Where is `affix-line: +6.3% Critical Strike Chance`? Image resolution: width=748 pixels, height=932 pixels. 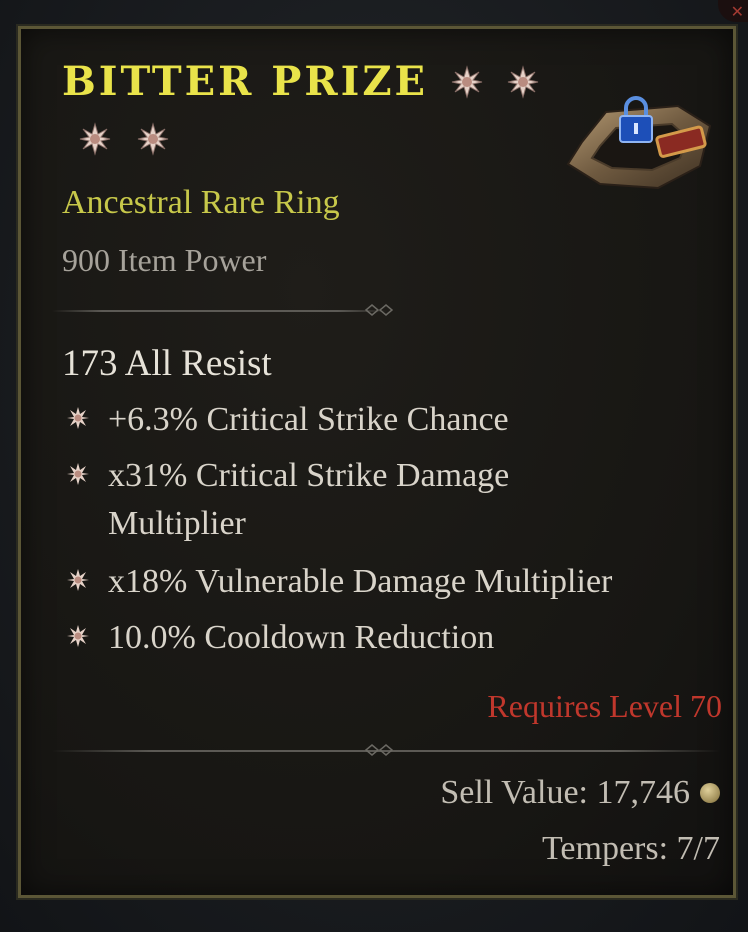 affix-line: +6.3% Critical Strike Chance is located at coordinates (387, 420).